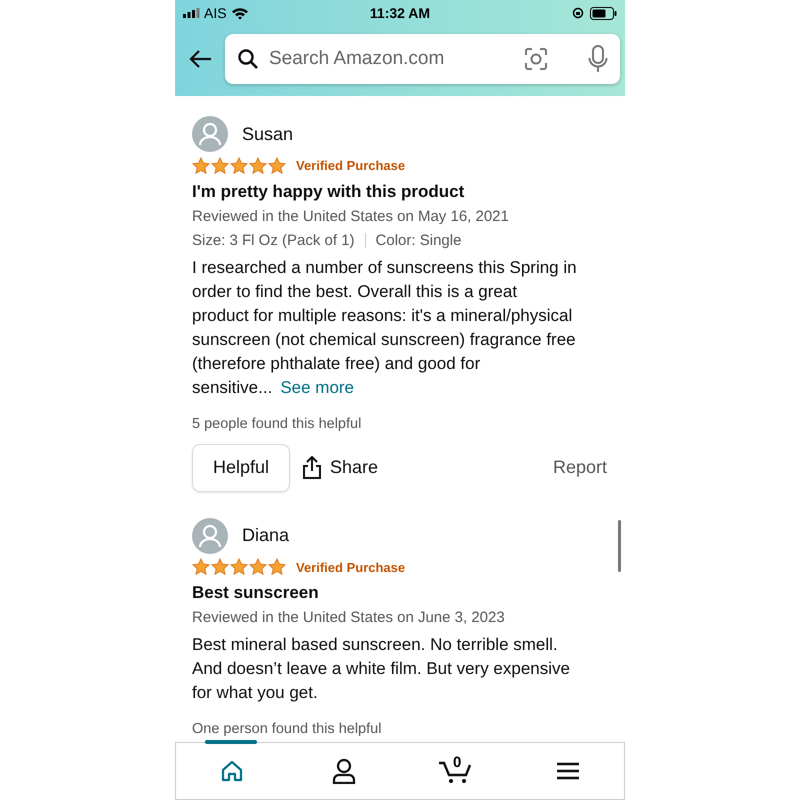 This screenshot has width=800, height=800. What do you see at coordinates (268, 134) in the screenshot?
I see `reviewer-name: Susan` at bounding box center [268, 134].